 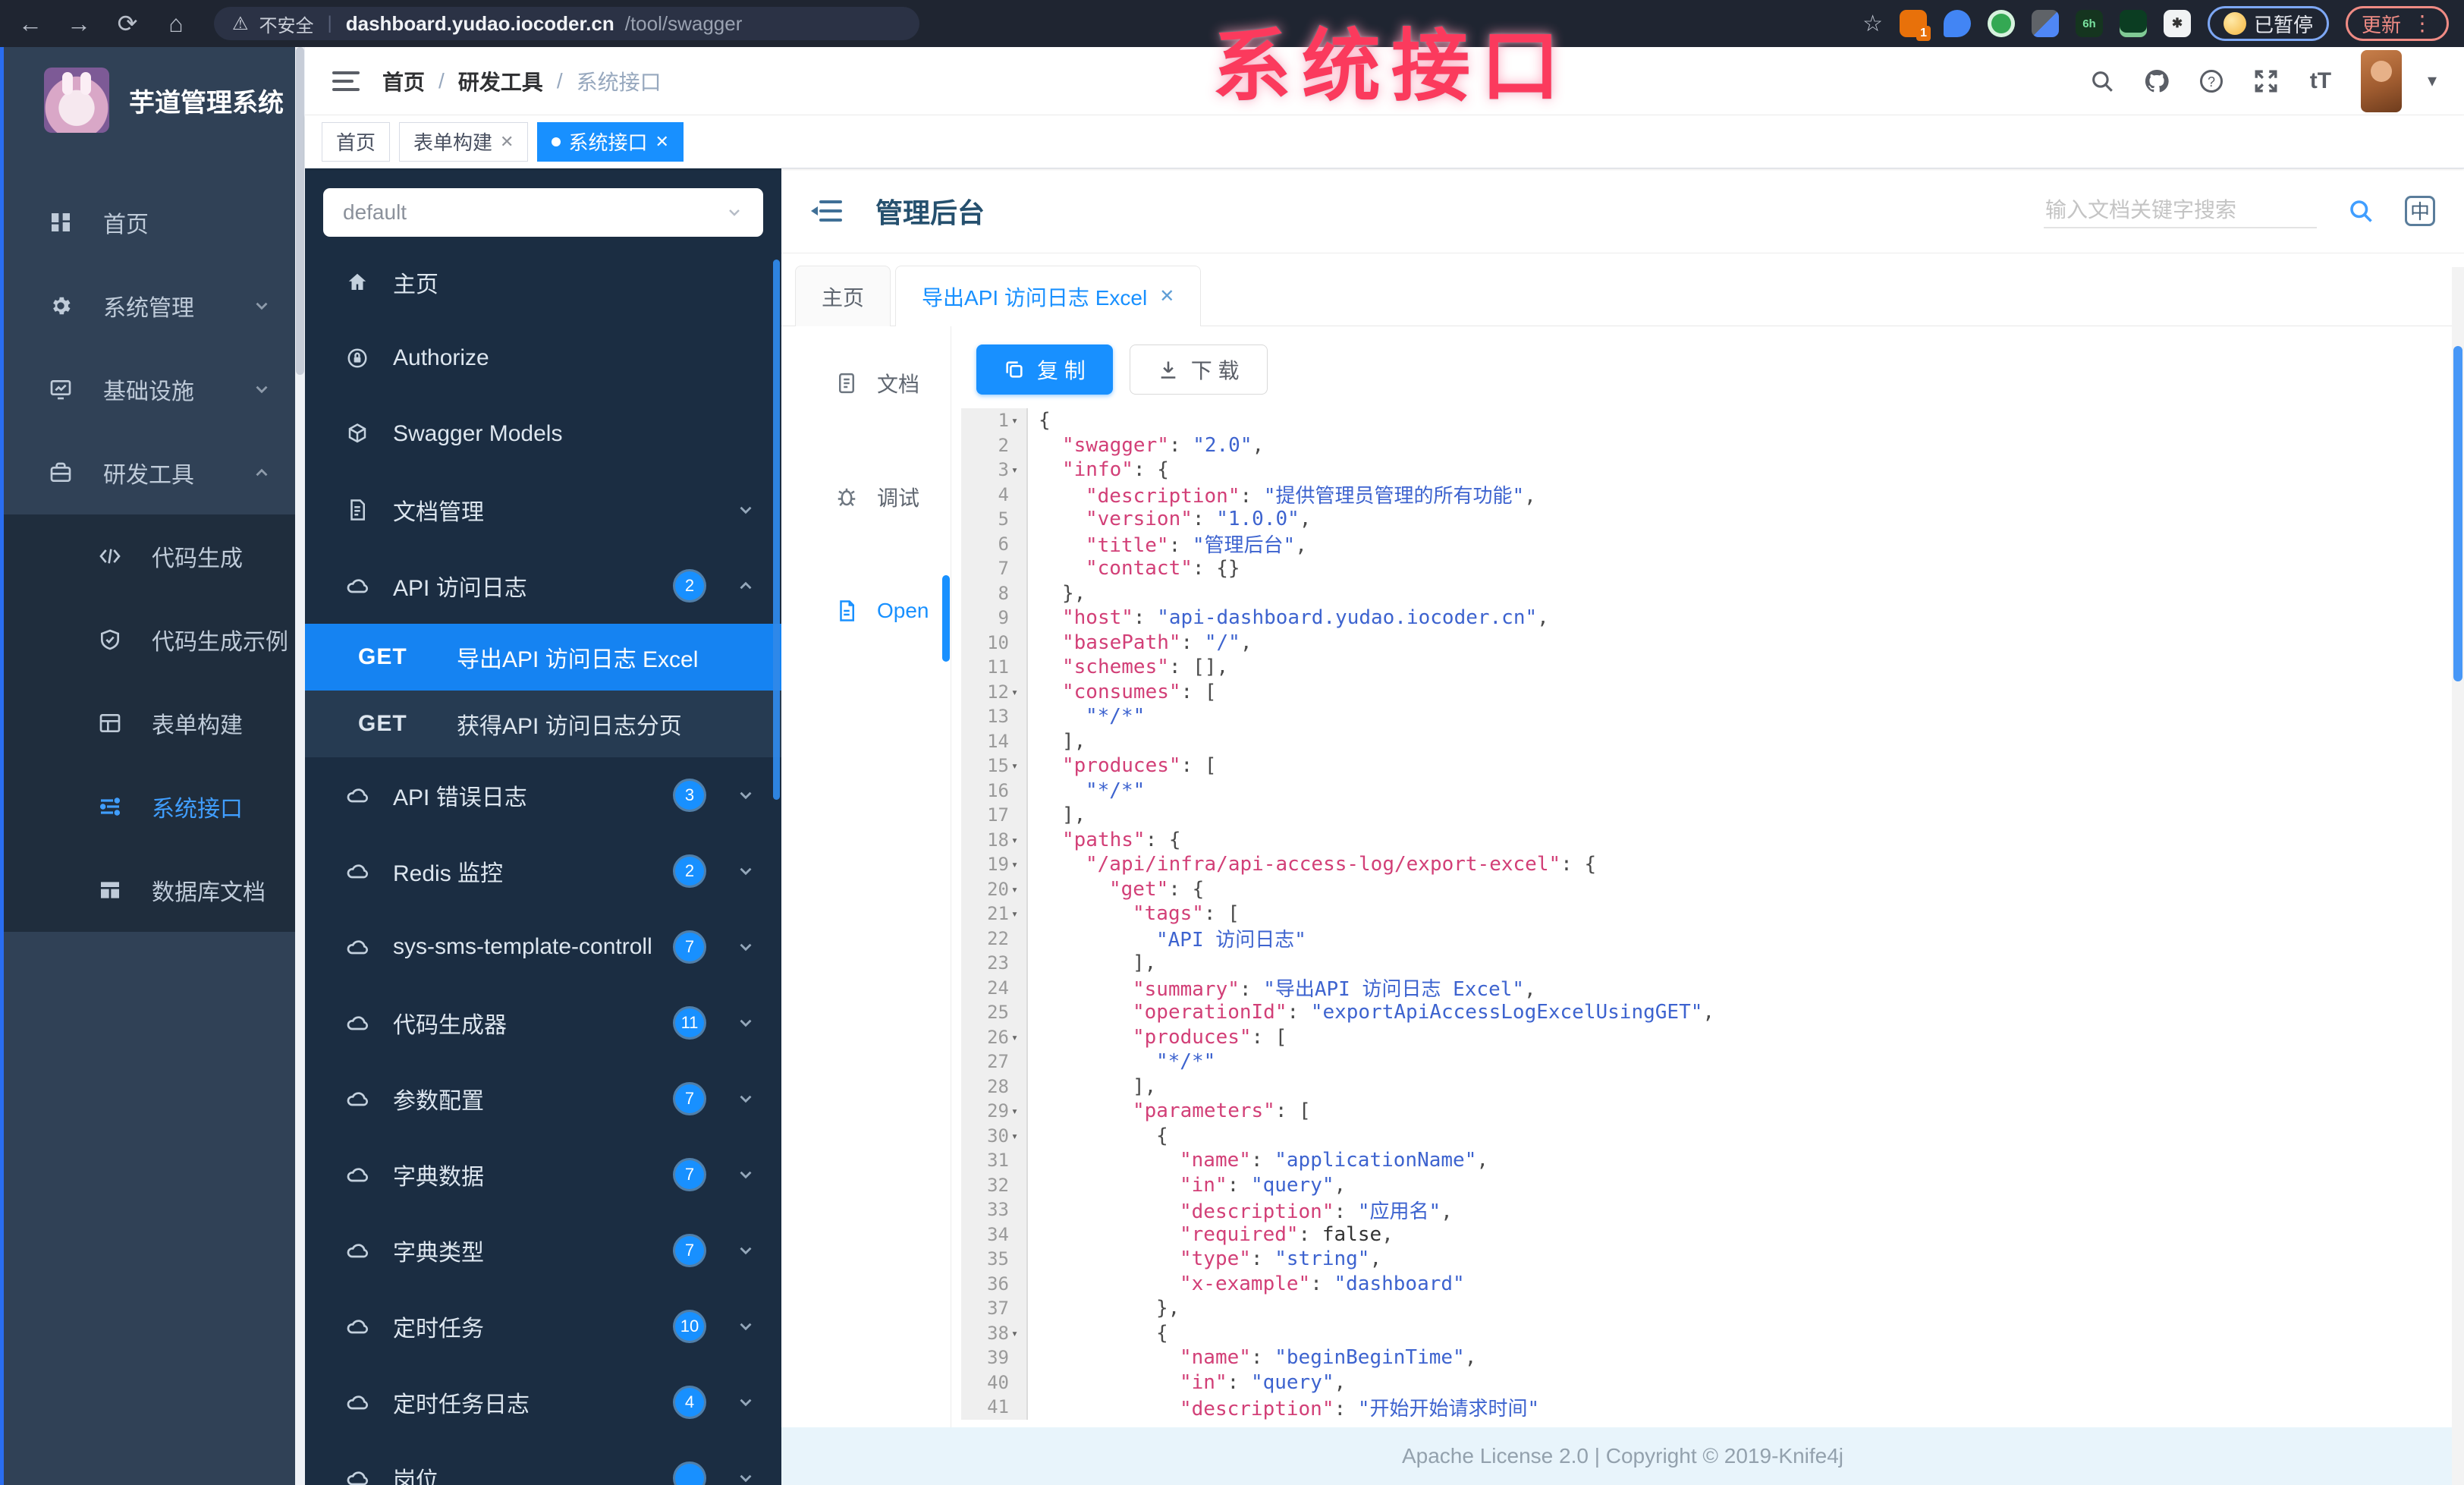 I want to click on doc-search-input, so click(x=2180, y=209).